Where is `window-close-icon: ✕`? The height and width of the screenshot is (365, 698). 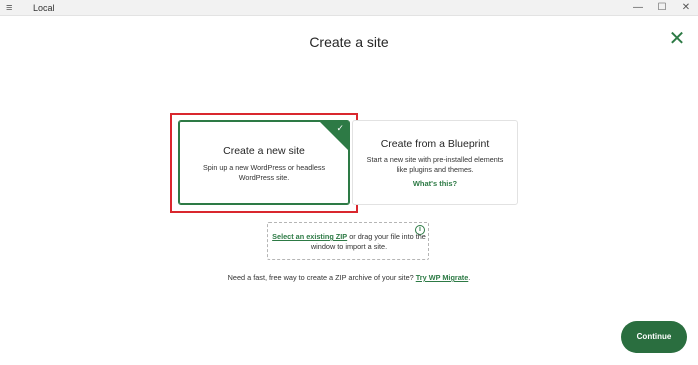 window-close-icon: ✕ is located at coordinates (686, 8).